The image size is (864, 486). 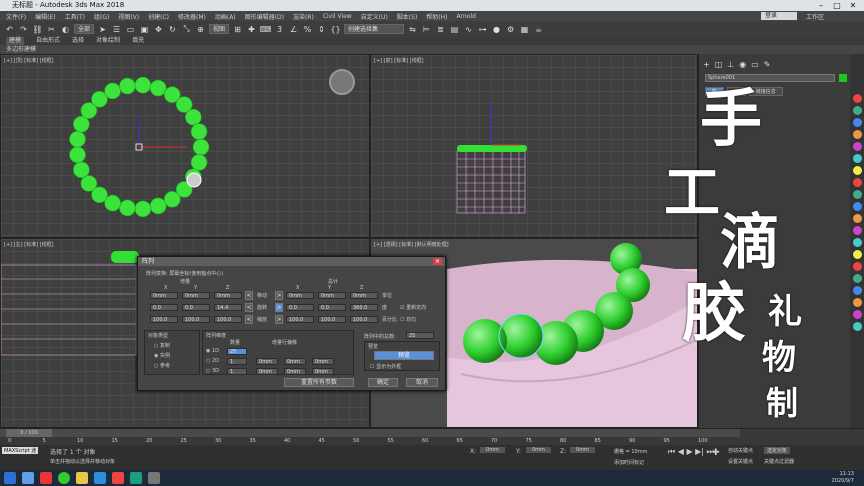 I want to click on menu-file: 文件(F), so click(x=16, y=16).